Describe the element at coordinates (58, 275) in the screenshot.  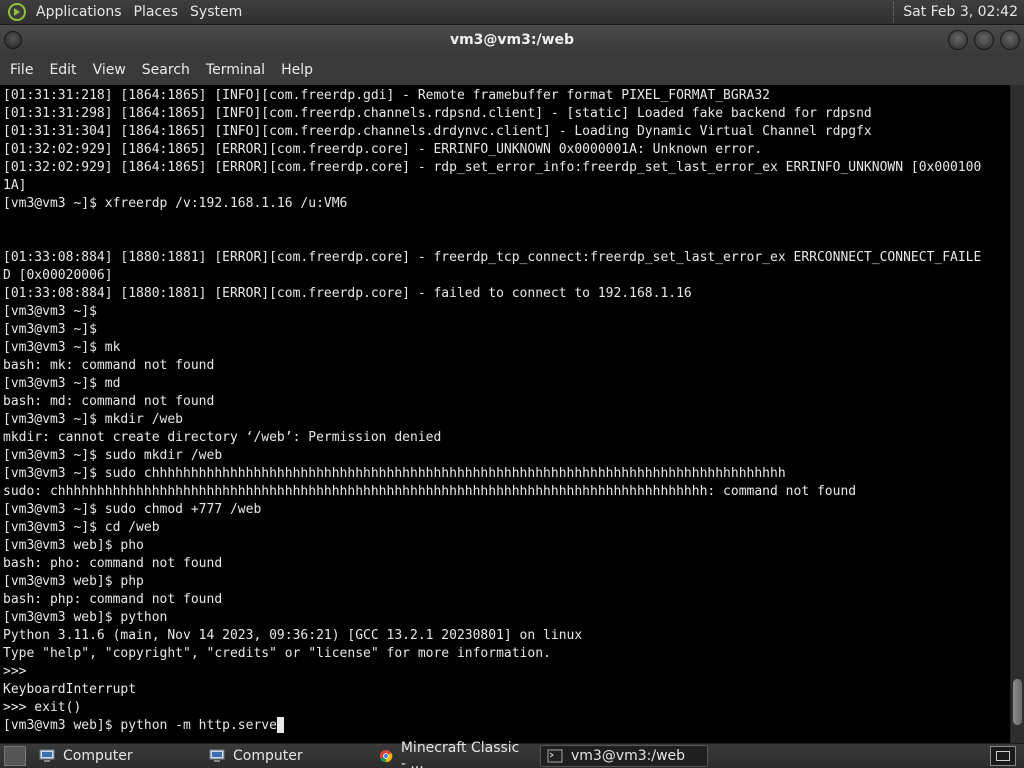
I see `terminal-line: D [0x00020006]` at that location.